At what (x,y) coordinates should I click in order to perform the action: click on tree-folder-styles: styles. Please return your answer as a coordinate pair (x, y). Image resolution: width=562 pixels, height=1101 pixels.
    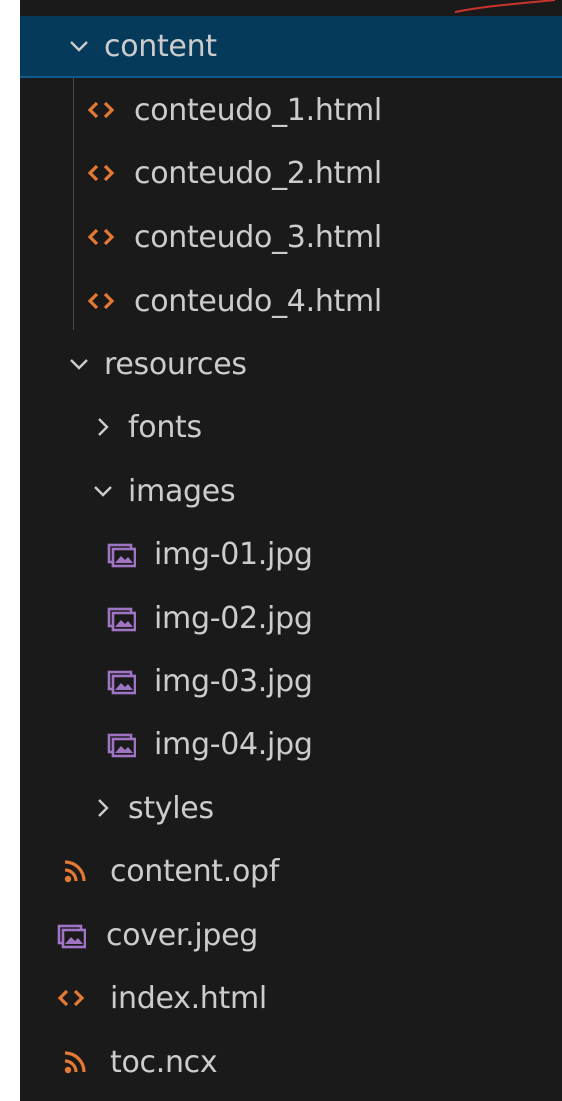
    Looking at the image, I should click on (291, 808).